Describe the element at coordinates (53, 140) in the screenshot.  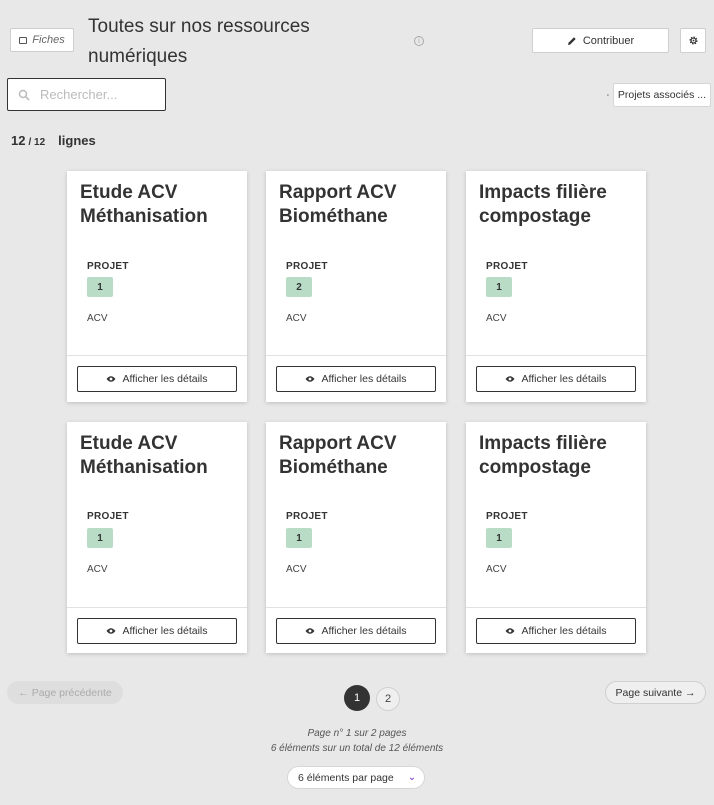
I see `results-count: 12 / 12 lignes` at that location.